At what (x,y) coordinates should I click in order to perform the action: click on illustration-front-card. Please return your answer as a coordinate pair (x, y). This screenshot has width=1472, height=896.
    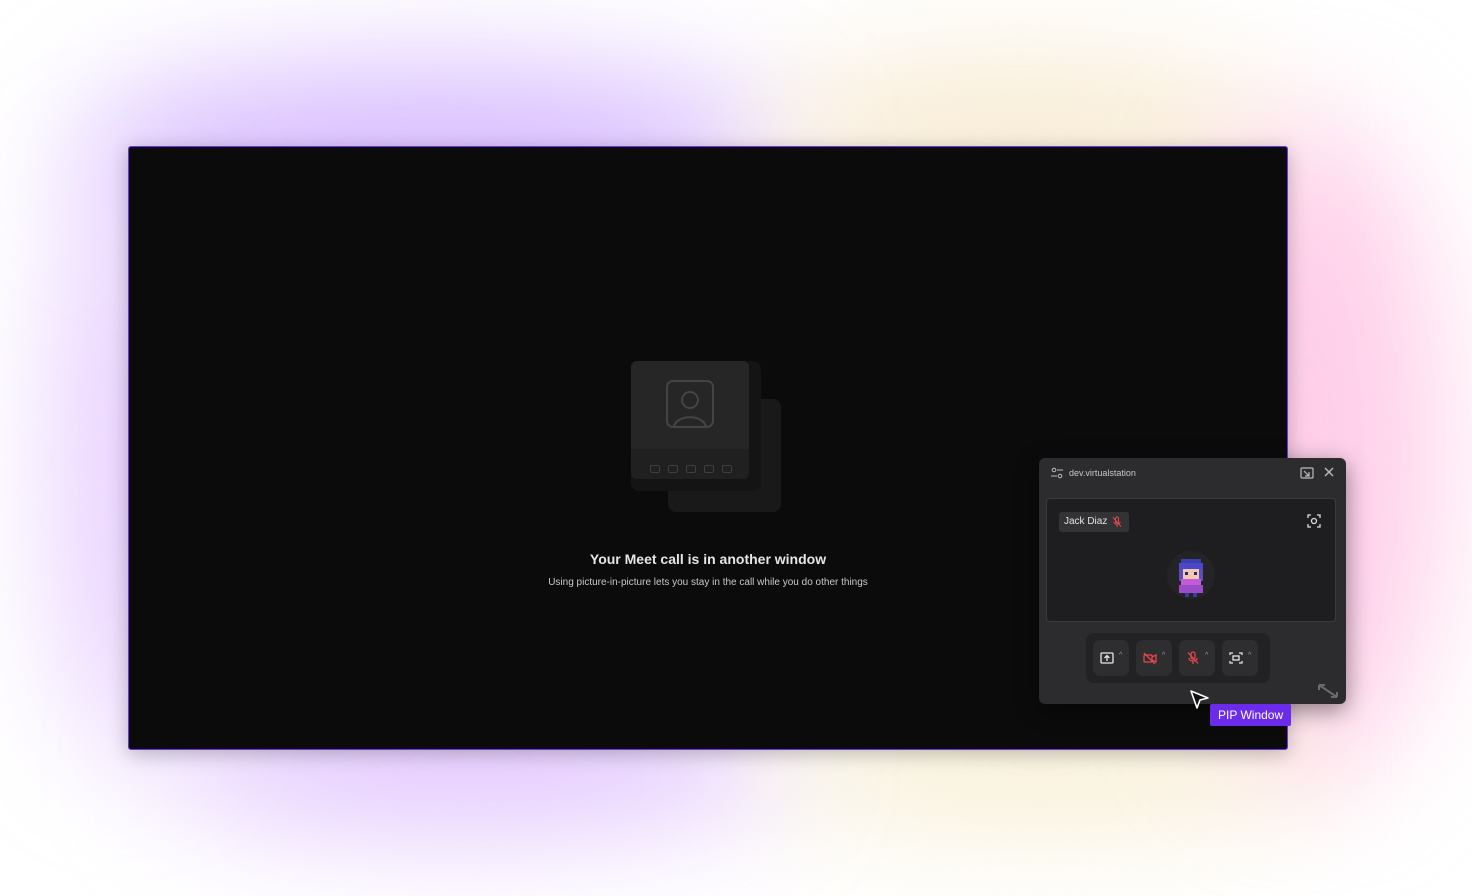
    Looking at the image, I should click on (696, 426).